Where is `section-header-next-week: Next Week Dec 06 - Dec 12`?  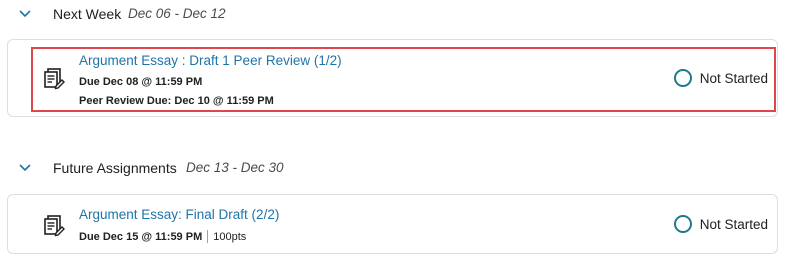 section-header-next-week: Next Week Dec 06 - Dec 12 is located at coordinates (393, 14).